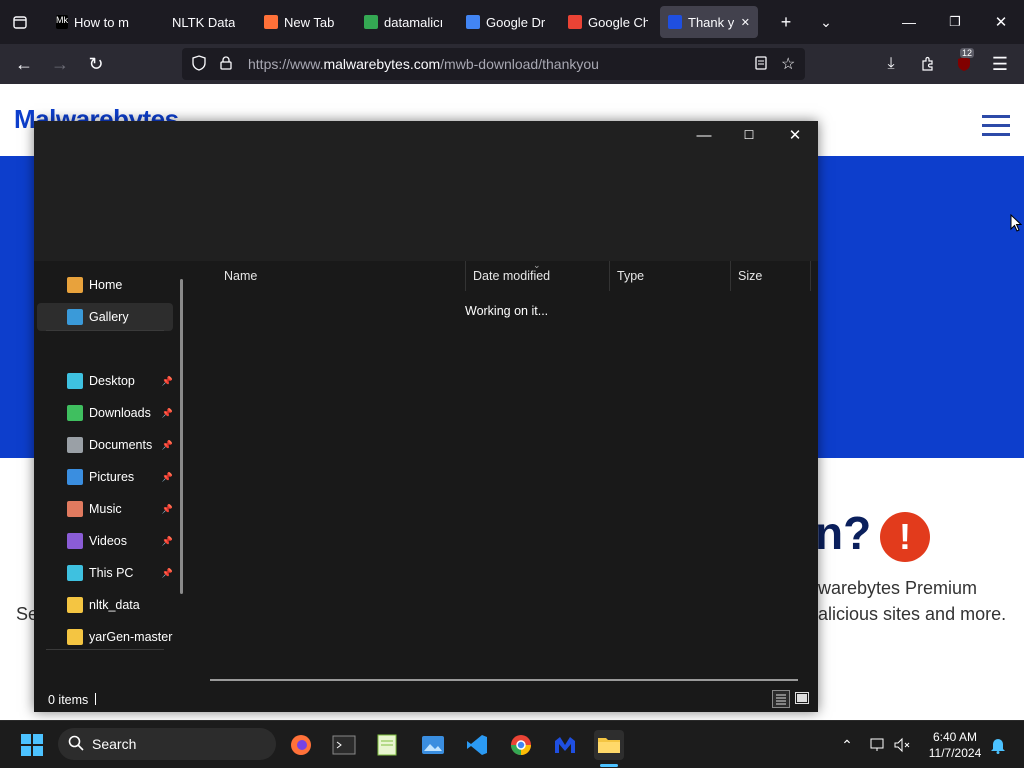  What do you see at coordinates (711, 22) in the screenshot?
I see `tab-label: Thank y` at bounding box center [711, 22].